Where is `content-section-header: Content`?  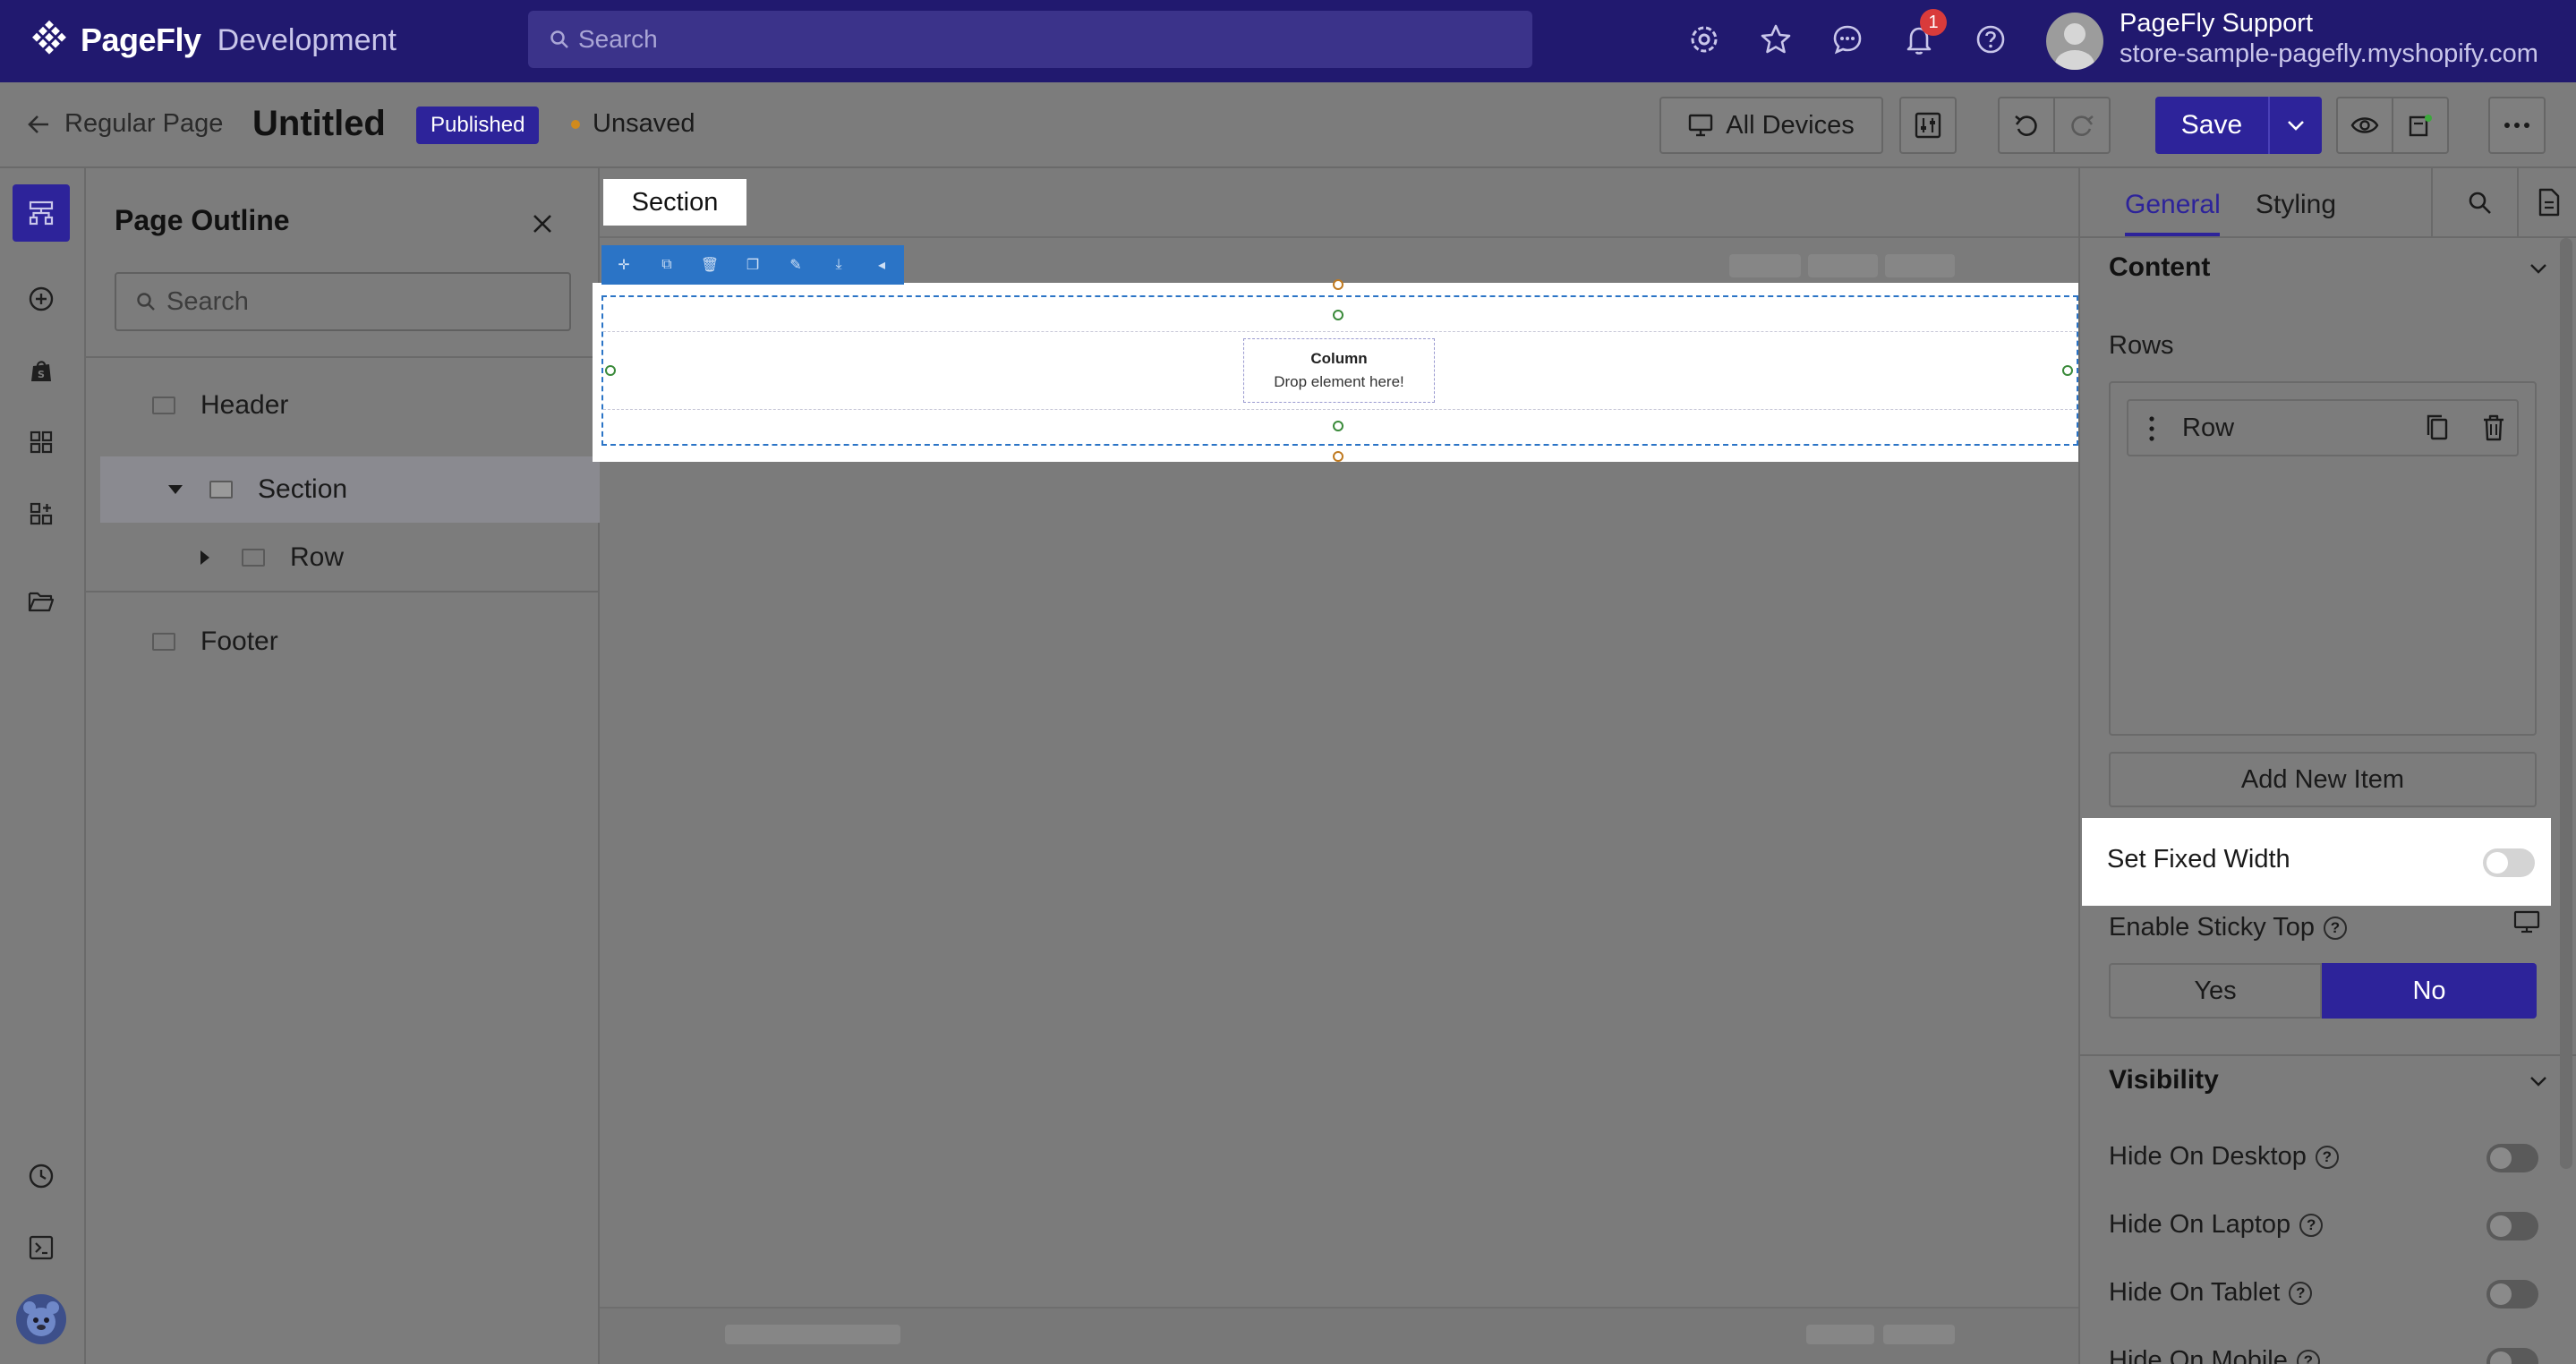
content-section-header: Content is located at coordinates (2159, 267).